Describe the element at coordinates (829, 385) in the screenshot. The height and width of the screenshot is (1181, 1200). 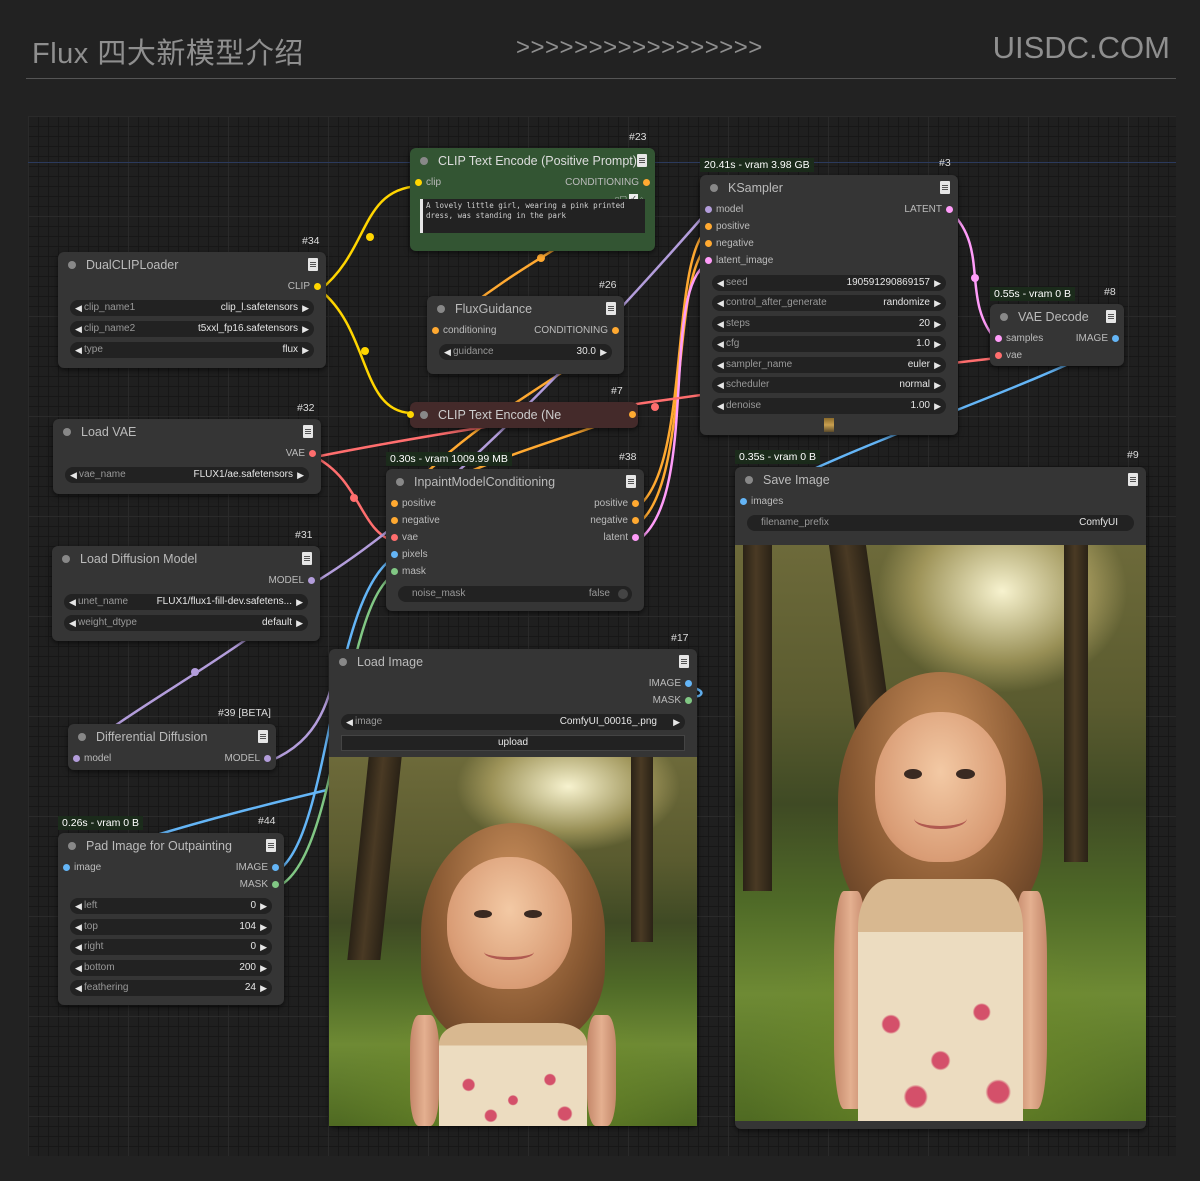
I see `widget-scheduler: ◀ scheduler normal ▶` at that location.